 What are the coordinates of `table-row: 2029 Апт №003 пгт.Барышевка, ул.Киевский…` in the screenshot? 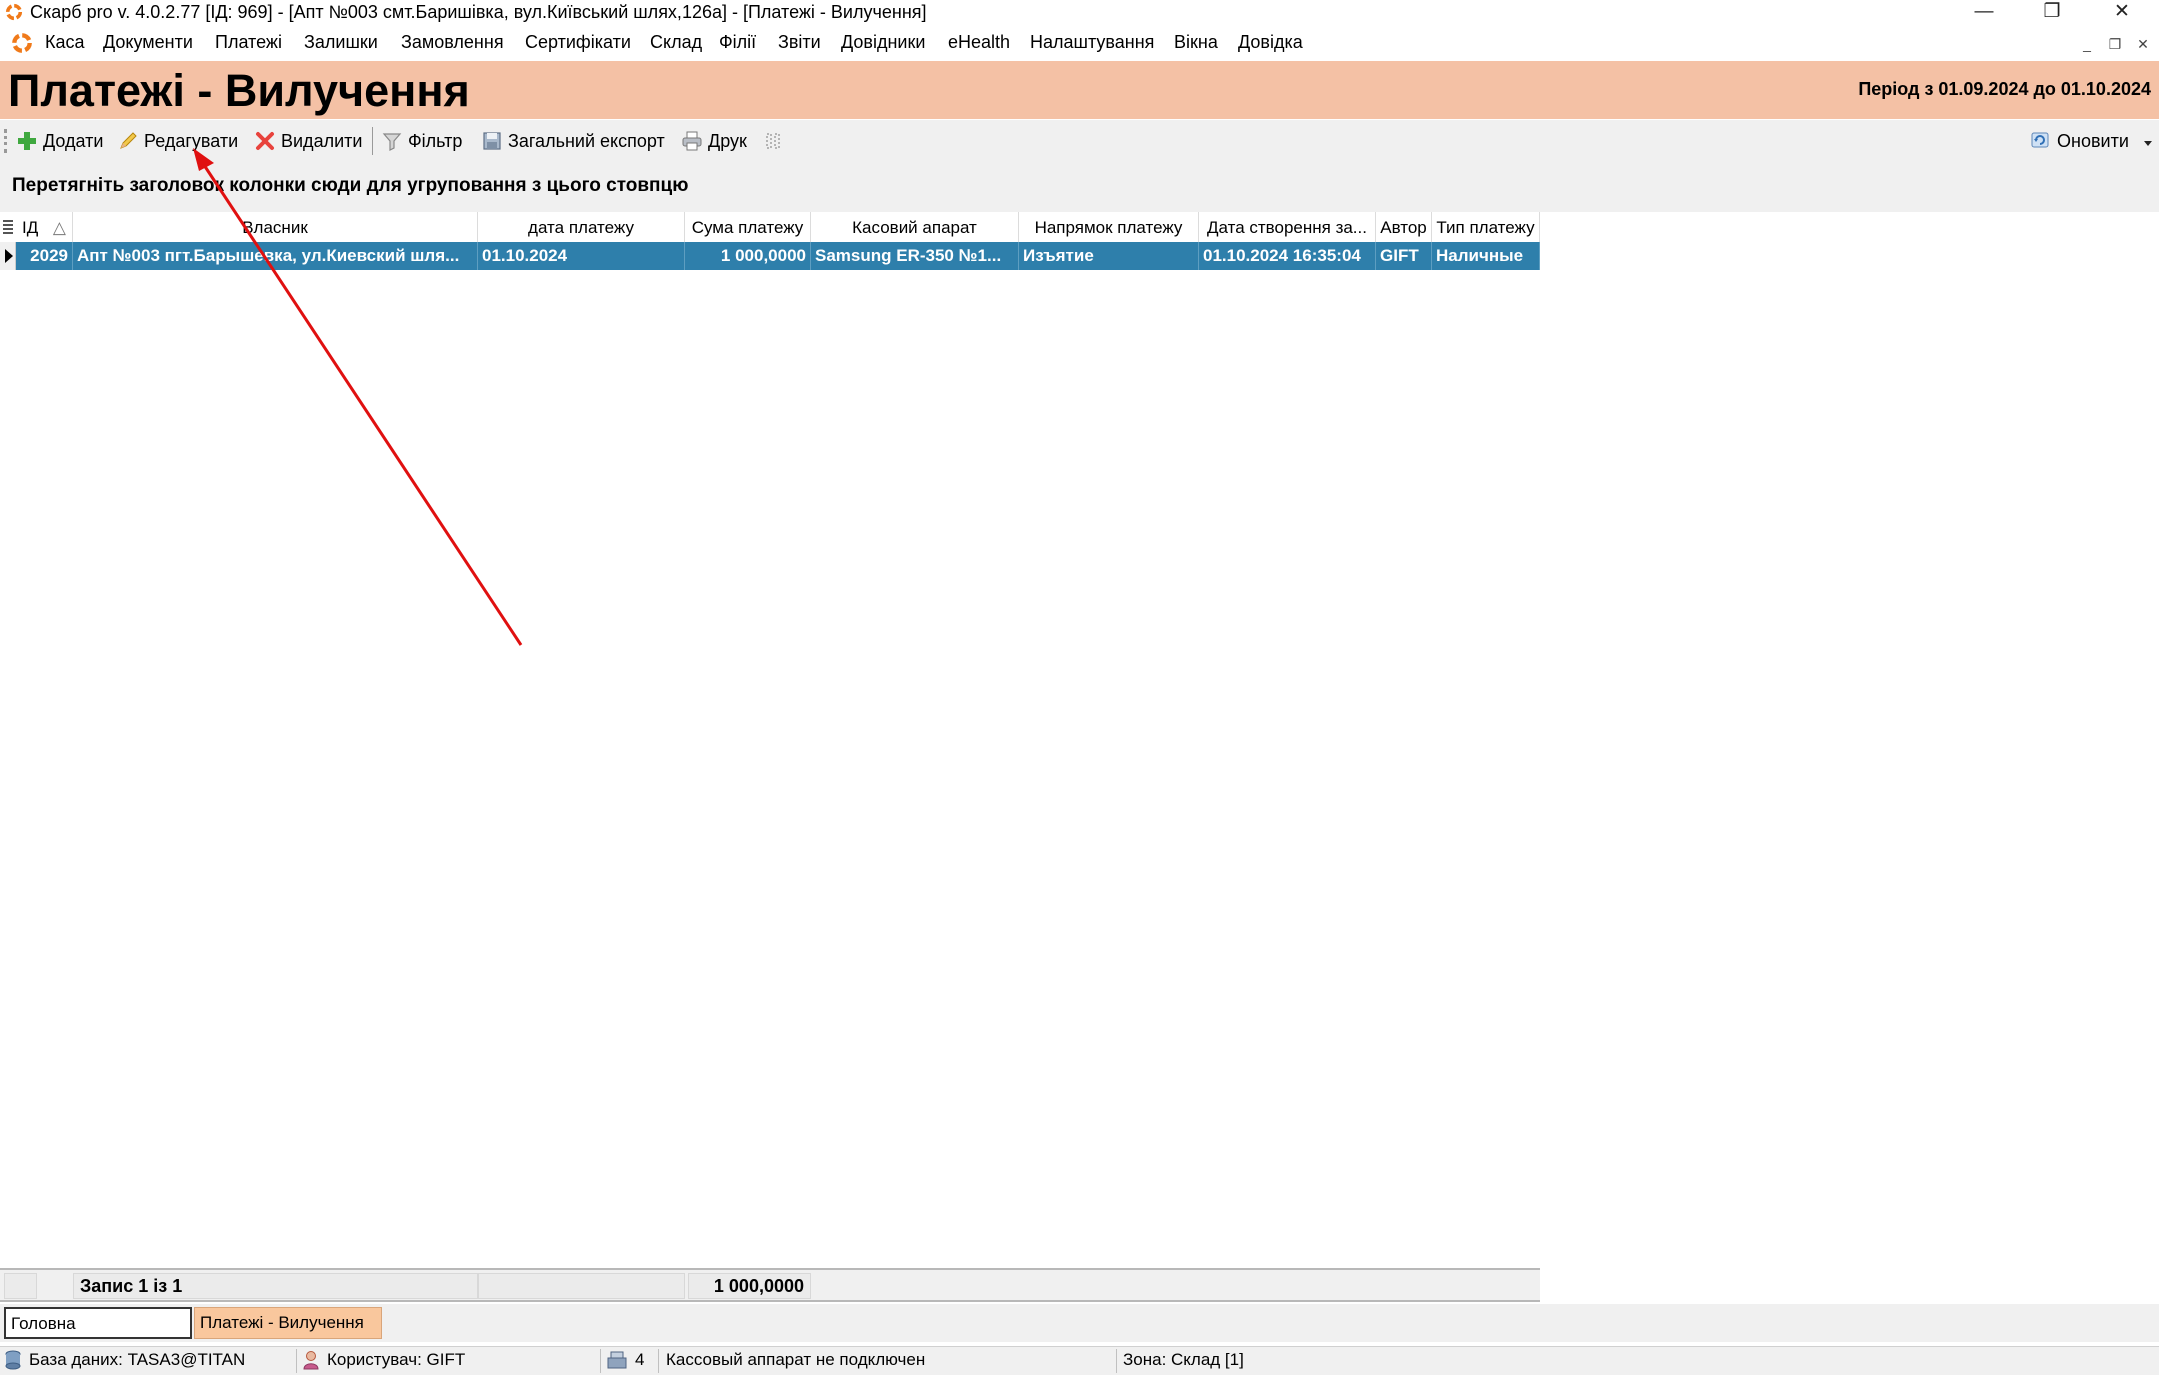 It's located at (770, 256).